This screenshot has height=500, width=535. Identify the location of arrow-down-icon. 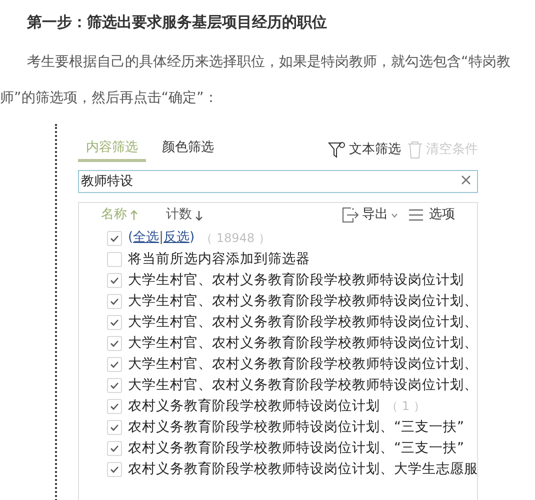
(199, 215).